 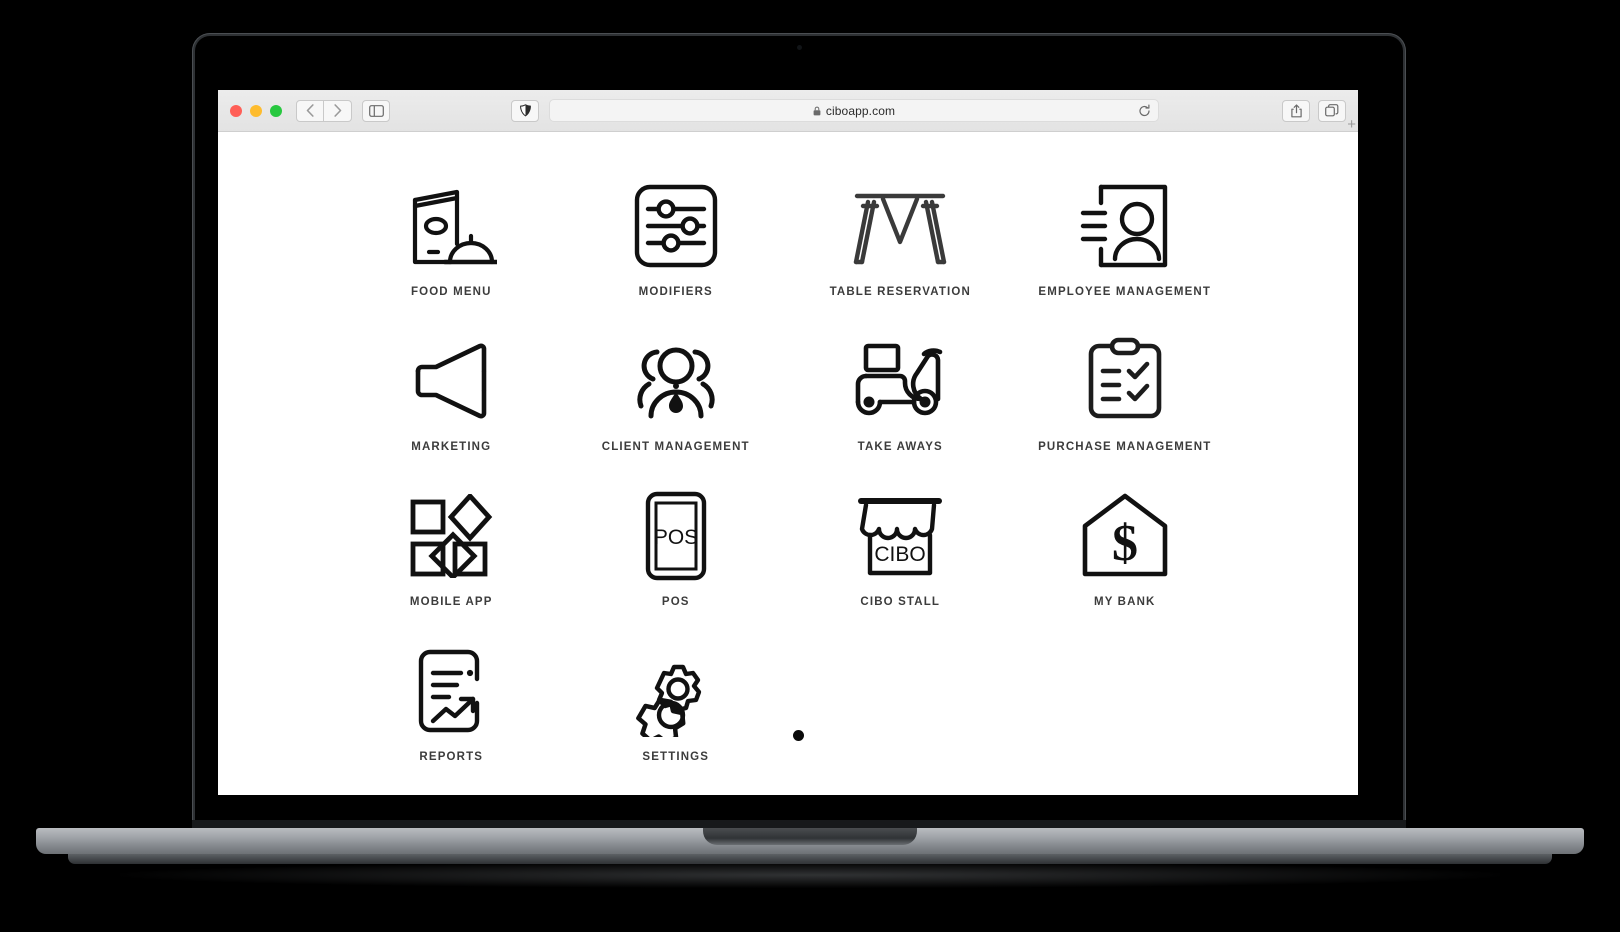 I want to click on app-tile-reports: REPORTS, so click(x=451, y=711).